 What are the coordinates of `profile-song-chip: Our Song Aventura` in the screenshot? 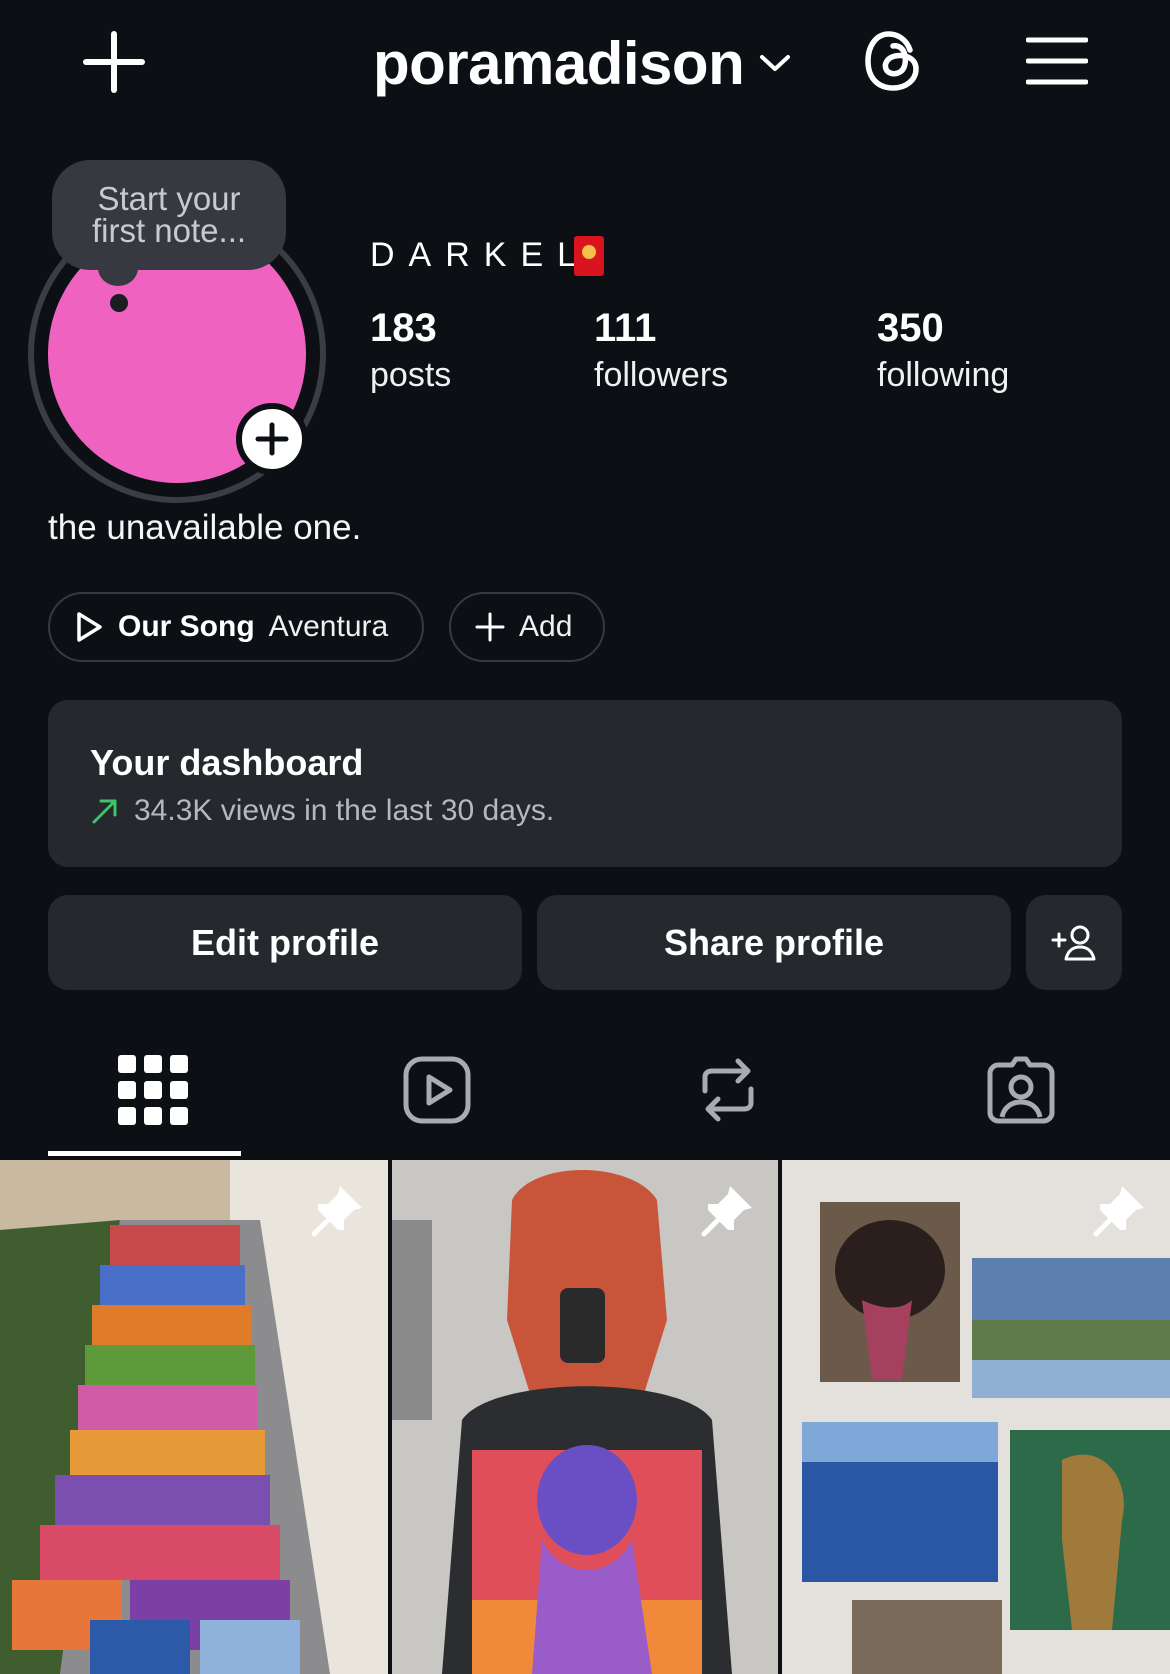 It's located at (236, 627).